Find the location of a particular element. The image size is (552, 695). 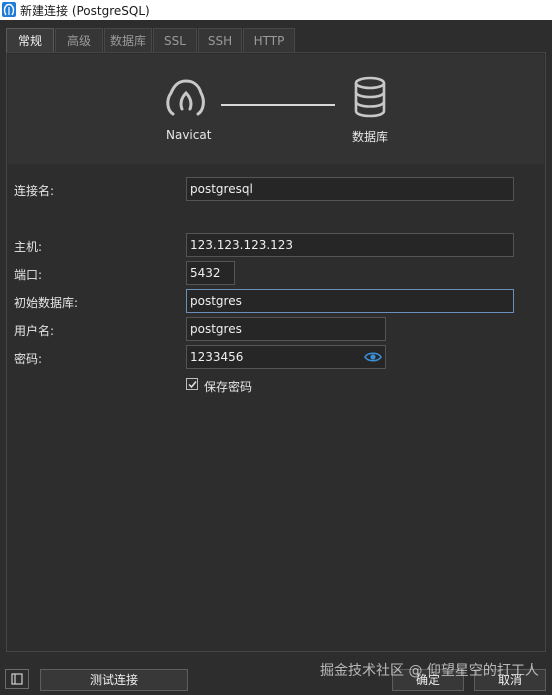

password-input: 1233456 is located at coordinates (286, 357).